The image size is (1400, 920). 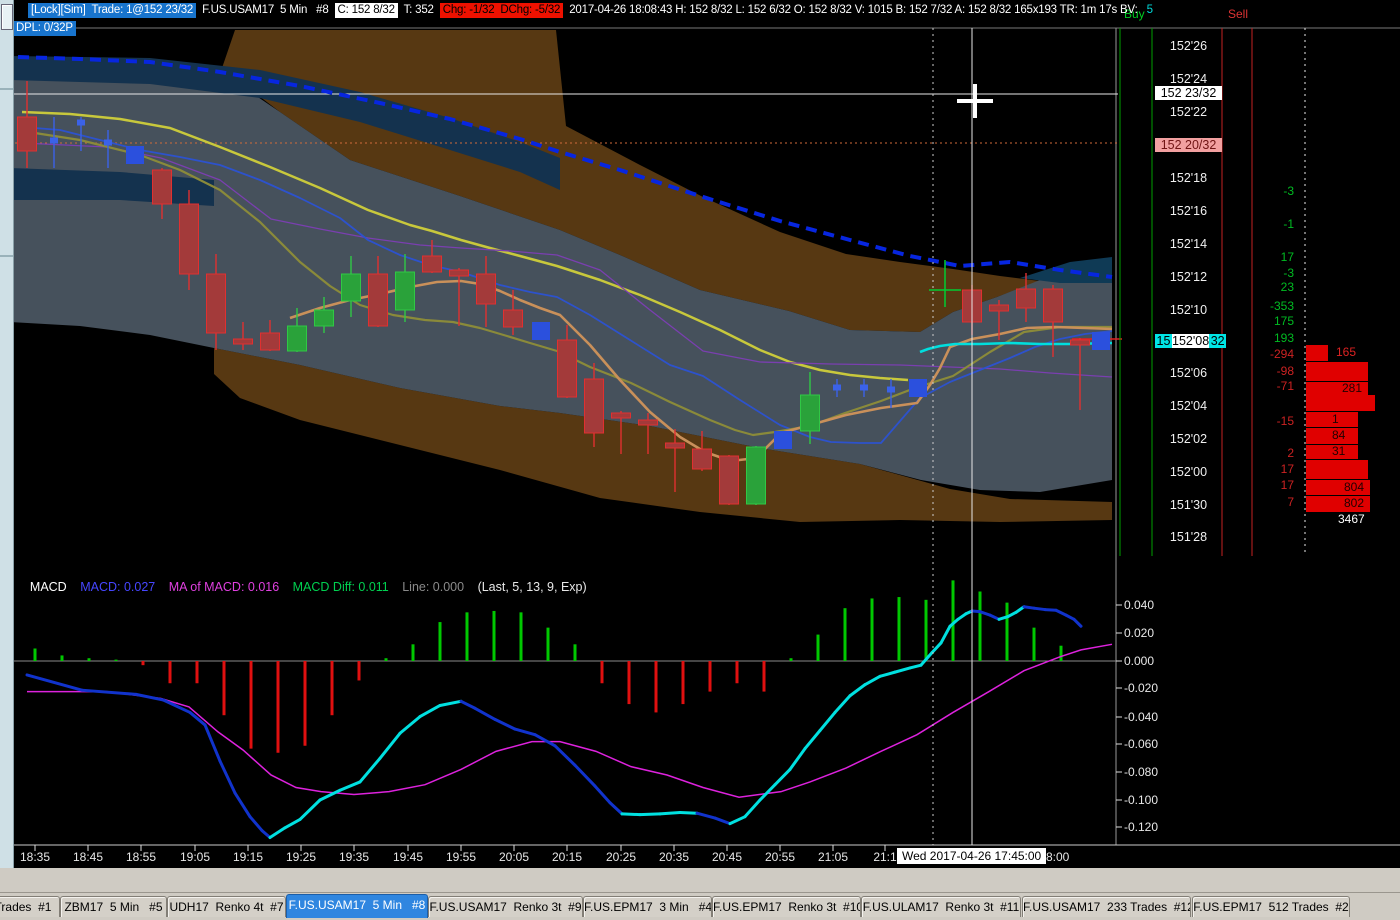 What do you see at coordinates (48, 587) in the screenshot?
I see `macd-title: MACD` at bounding box center [48, 587].